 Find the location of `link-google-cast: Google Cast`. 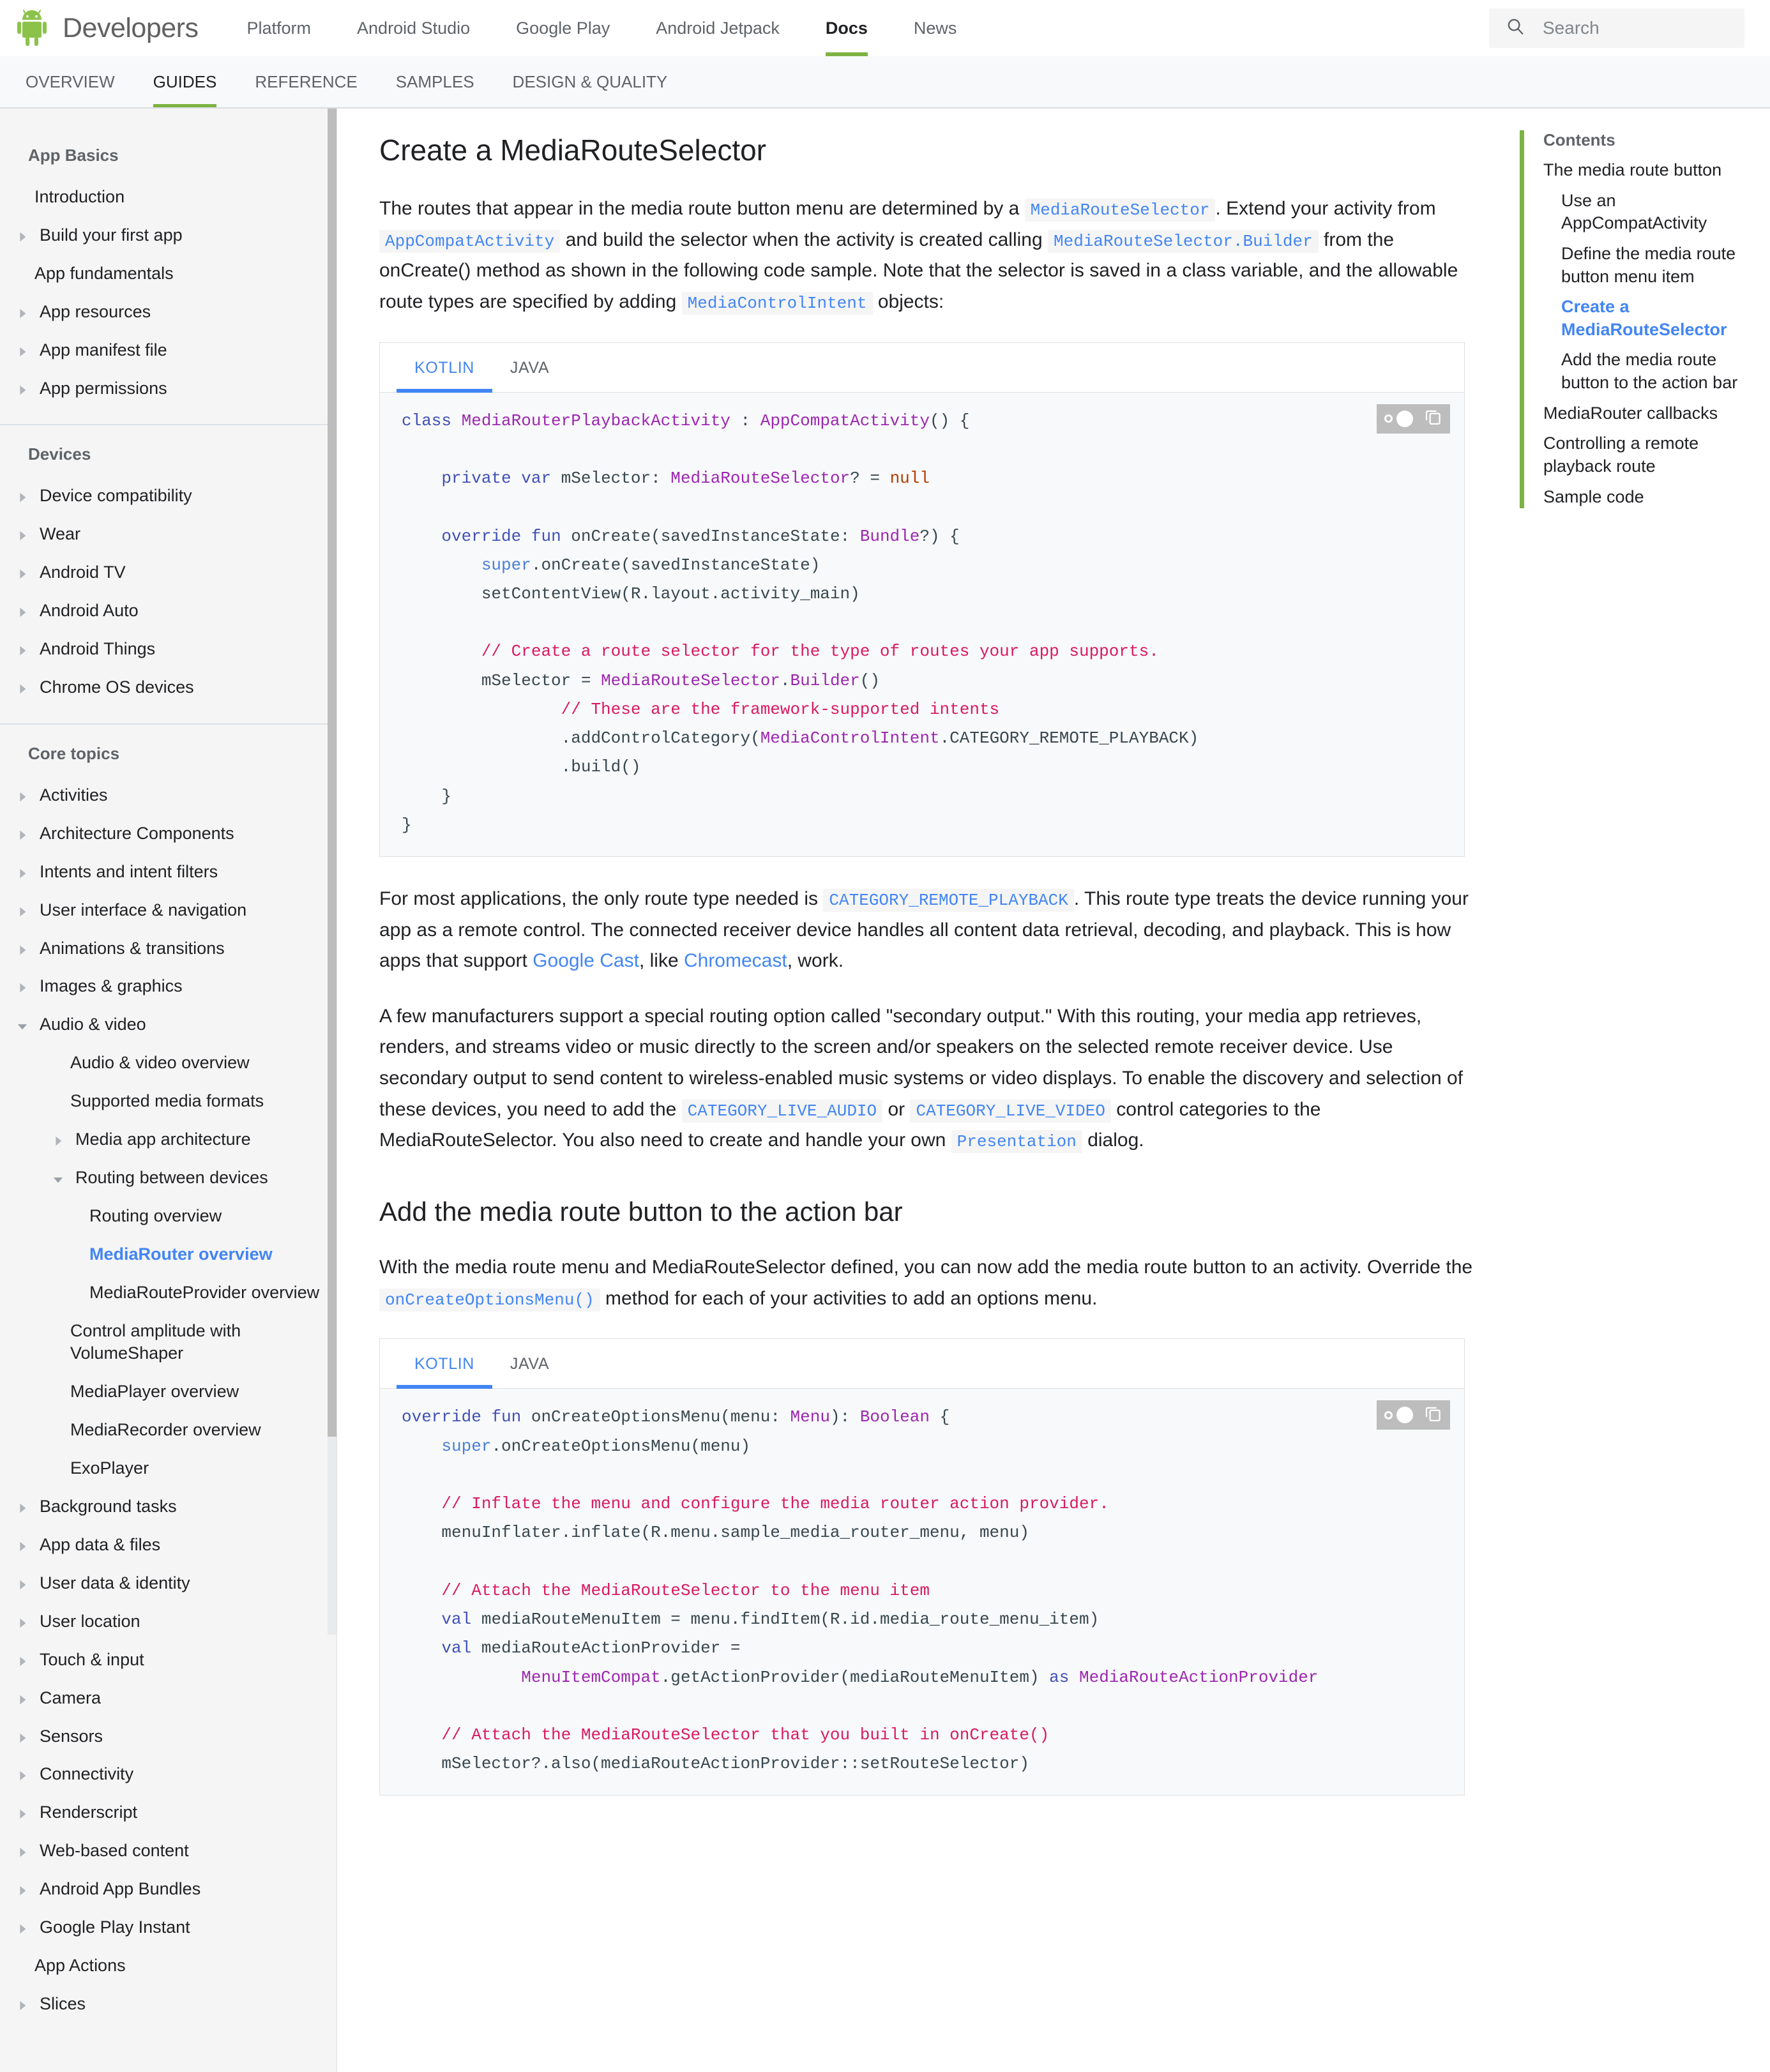

link-google-cast: Google Cast is located at coordinates (586, 960).